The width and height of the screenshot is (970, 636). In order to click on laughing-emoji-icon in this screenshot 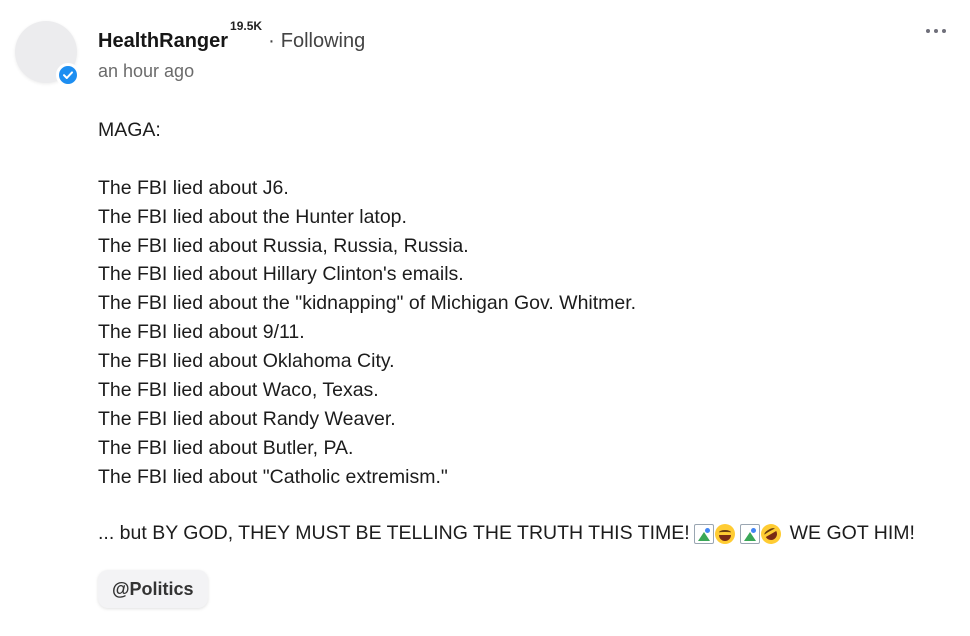, I will do `click(724, 533)`.